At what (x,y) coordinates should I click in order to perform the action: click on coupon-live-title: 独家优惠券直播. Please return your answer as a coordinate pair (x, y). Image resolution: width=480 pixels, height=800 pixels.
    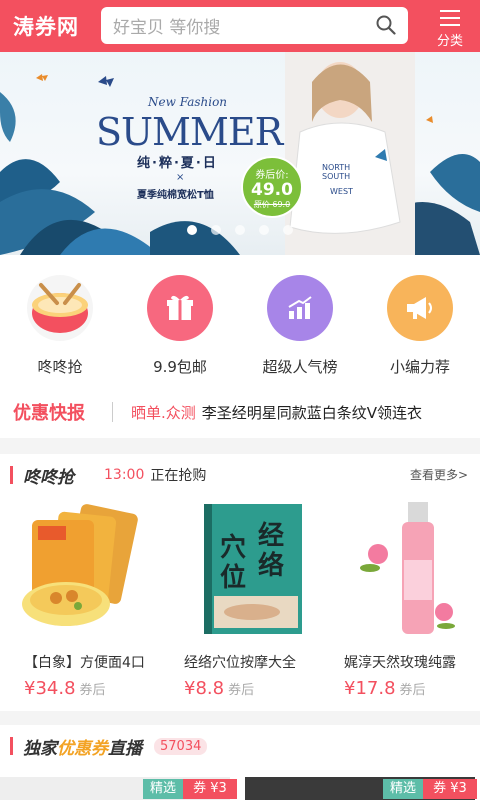
    Looking at the image, I should click on (82, 746).